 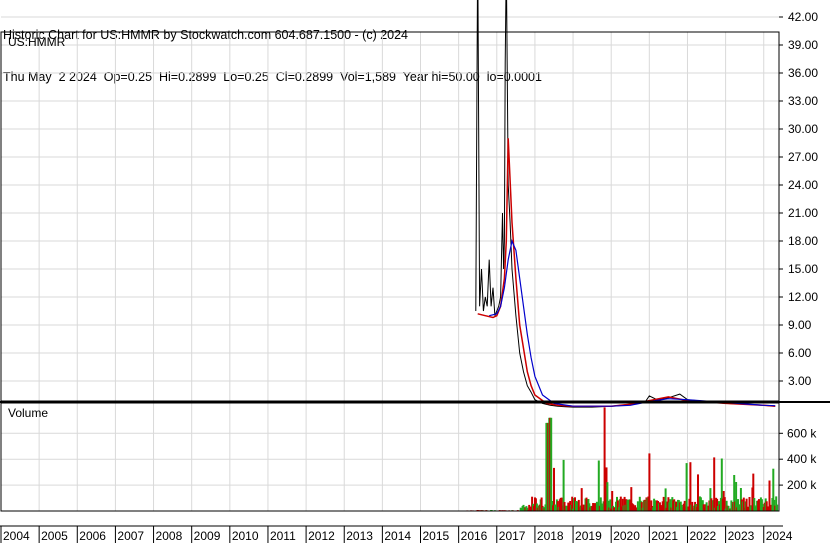 What do you see at coordinates (800, 325) in the screenshot?
I see `price-y-tick-label: 9.00` at bounding box center [800, 325].